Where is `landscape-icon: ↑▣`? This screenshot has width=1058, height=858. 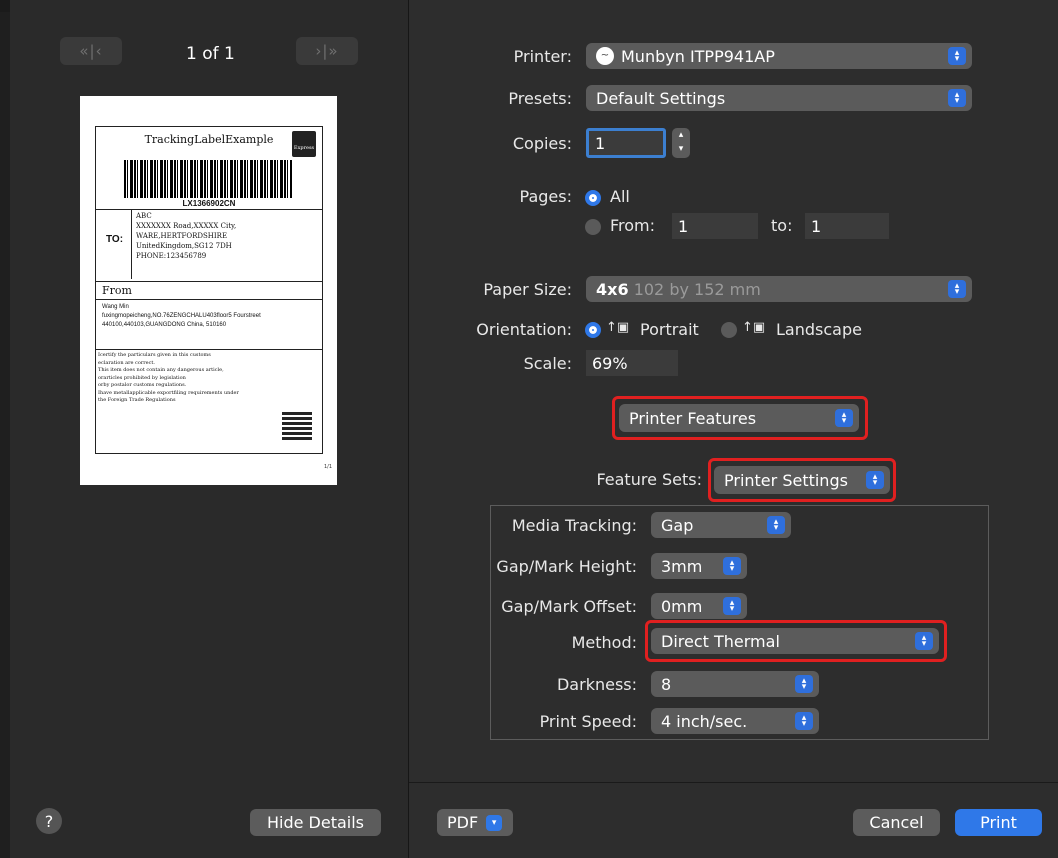 landscape-icon: ↑▣ is located at coordinates (754, 327).